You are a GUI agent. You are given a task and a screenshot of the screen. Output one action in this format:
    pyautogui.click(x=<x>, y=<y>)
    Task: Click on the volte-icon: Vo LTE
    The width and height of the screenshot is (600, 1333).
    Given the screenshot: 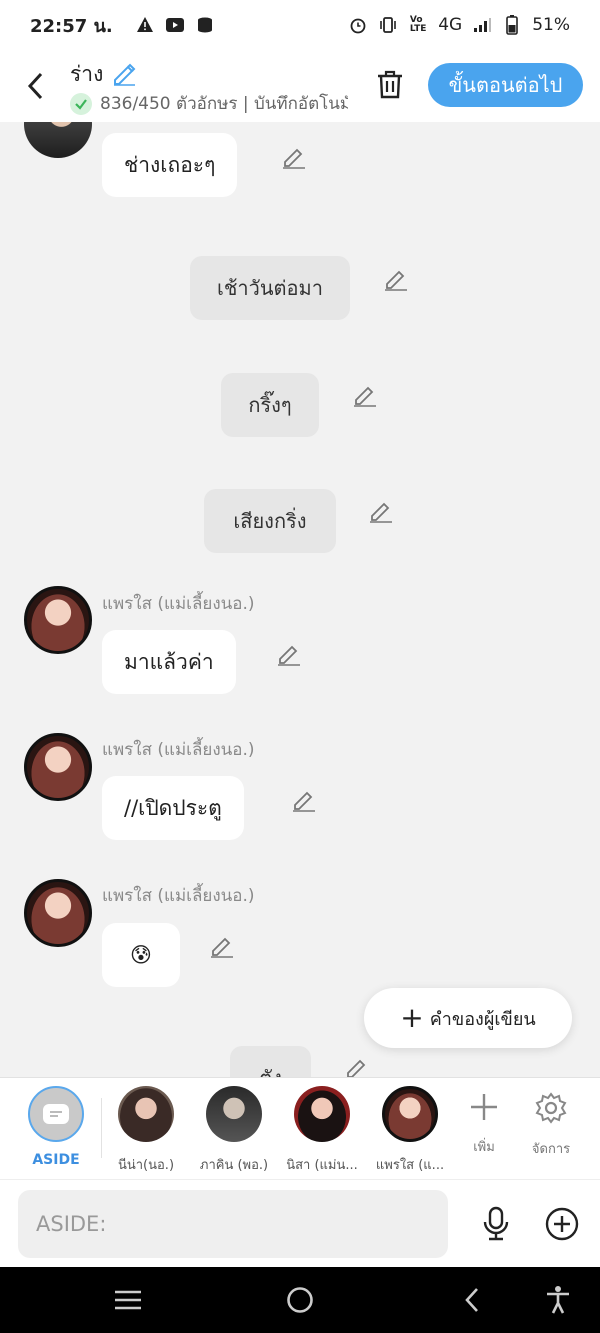 What is the action you would take?
    pyautogui.click(x=418, y=24)
    